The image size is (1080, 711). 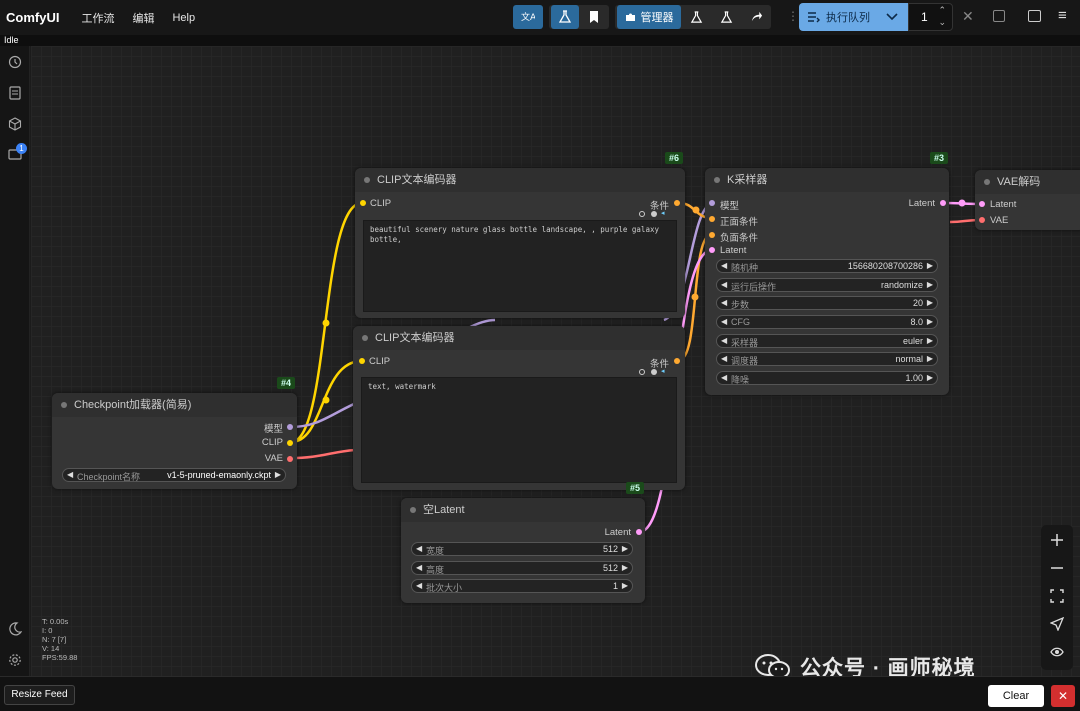 I want to click on maximize-icon, so click(x=999, y=16).